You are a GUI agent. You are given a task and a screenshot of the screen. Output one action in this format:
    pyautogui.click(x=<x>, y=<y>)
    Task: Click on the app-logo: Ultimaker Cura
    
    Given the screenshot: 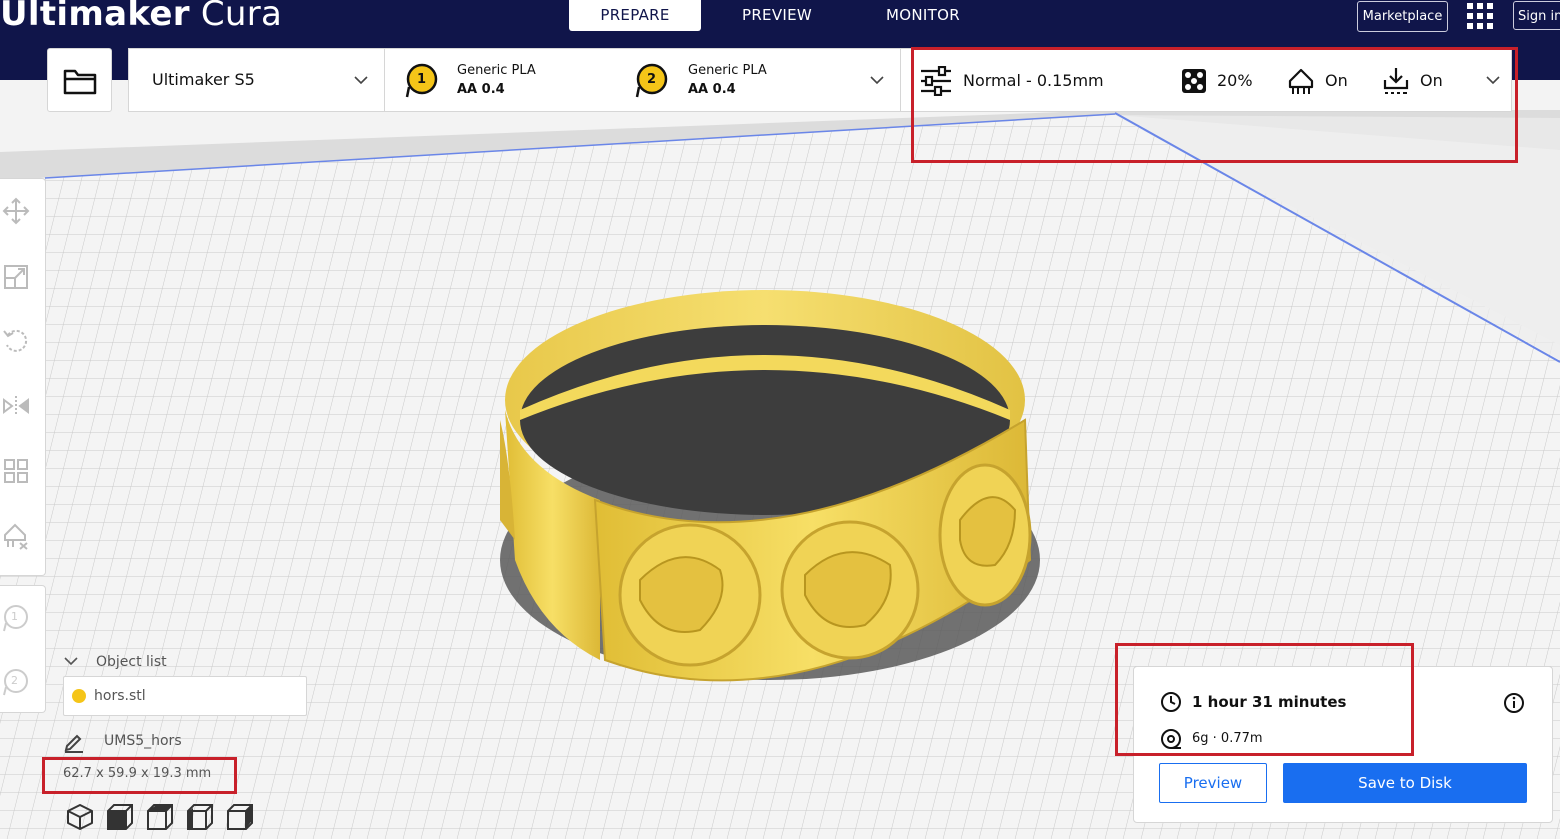 What is the action you would take?
    pyautogui.click(x=141, y=17)
    